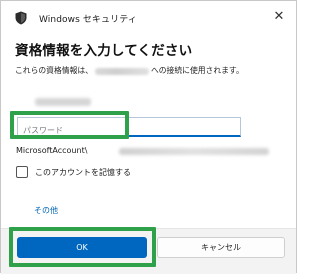 Image resolution: width=320 pixels, height=274 pixels. I want to click on more-choices-link: その他, so click(46, 210).